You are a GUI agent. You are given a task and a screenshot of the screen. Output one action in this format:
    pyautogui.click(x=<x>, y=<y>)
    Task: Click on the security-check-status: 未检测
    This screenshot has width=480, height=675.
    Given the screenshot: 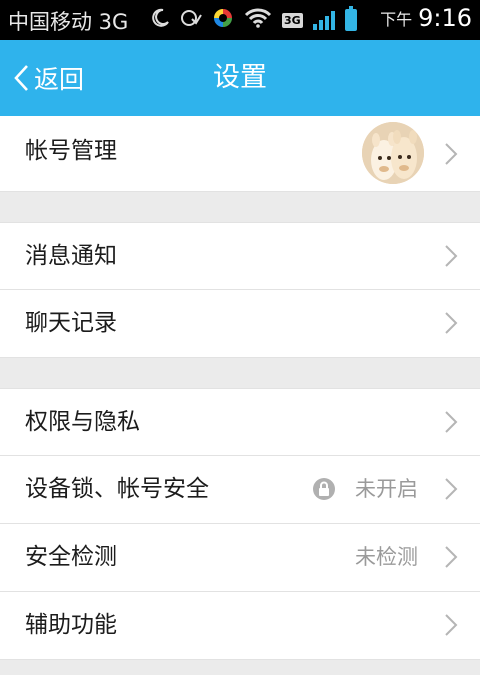 What is the action you would take?
    pyautogui.click(x=386, y=557)
    